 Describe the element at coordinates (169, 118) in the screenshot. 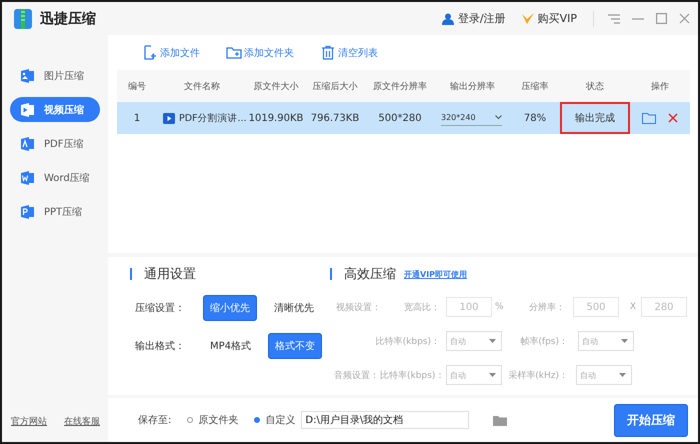

I see `video-play-icon` at that location.